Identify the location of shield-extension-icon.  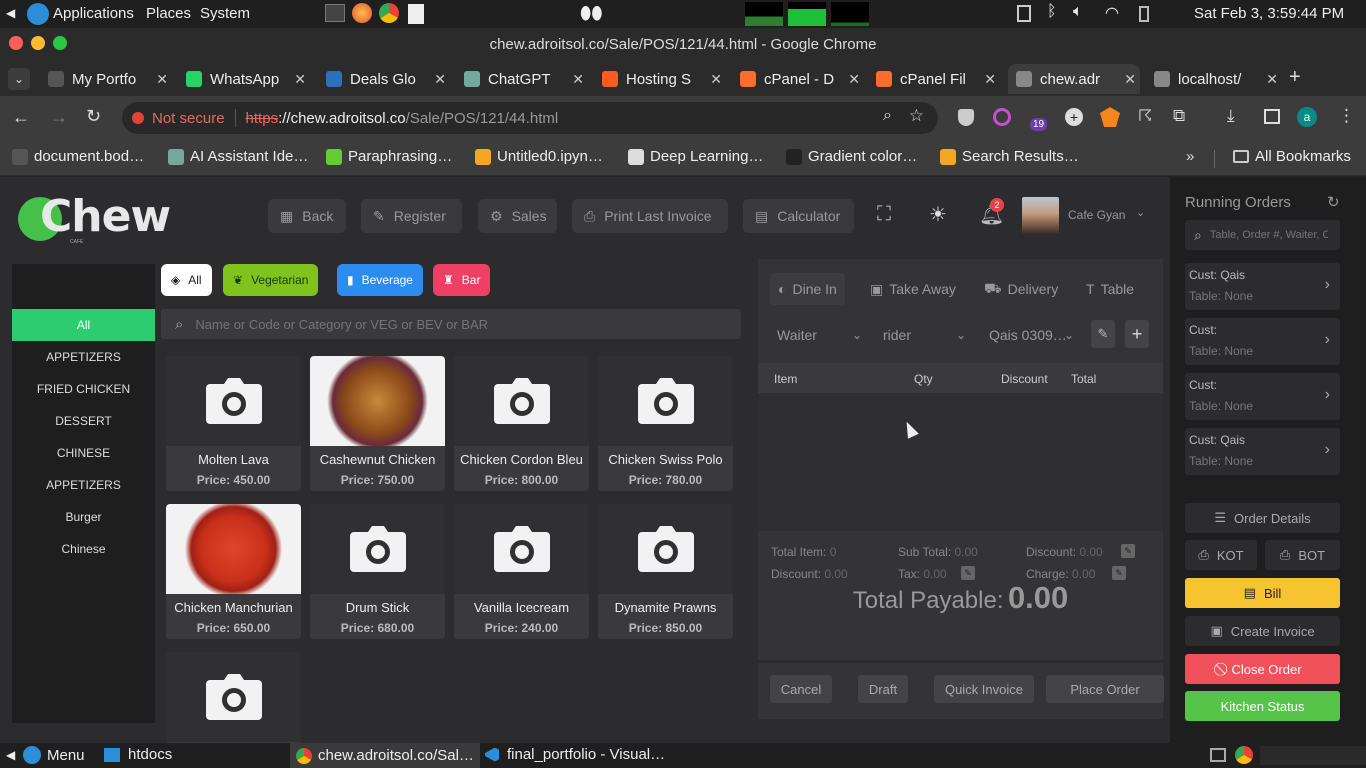
(966, 117).